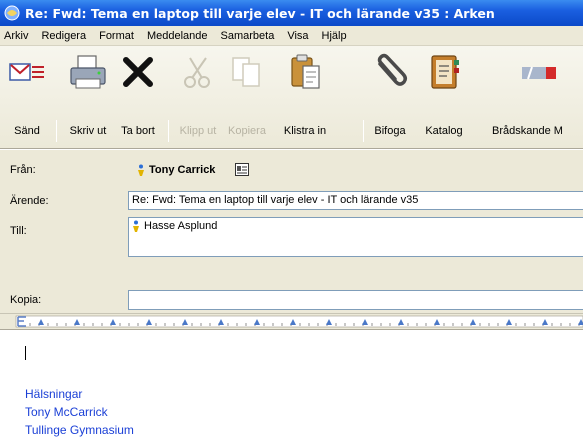  I want to click on cut-label: Klipp ut, so click(198, 131).